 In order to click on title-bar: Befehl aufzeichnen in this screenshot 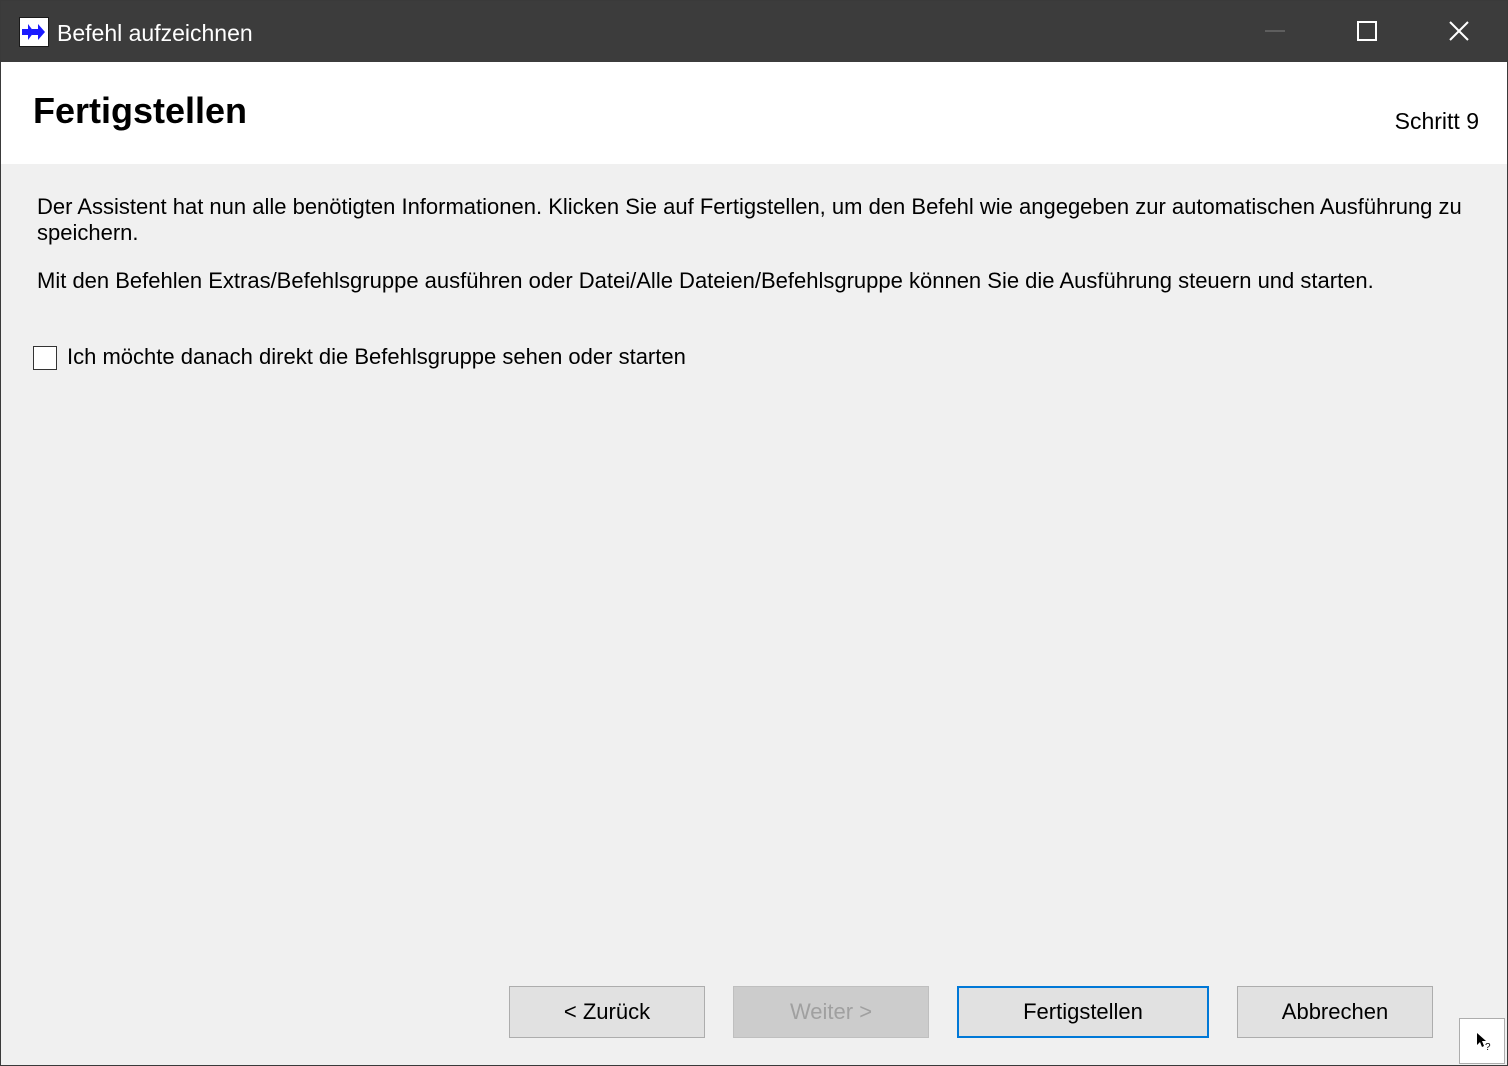, I will do `click(754, 31)`.